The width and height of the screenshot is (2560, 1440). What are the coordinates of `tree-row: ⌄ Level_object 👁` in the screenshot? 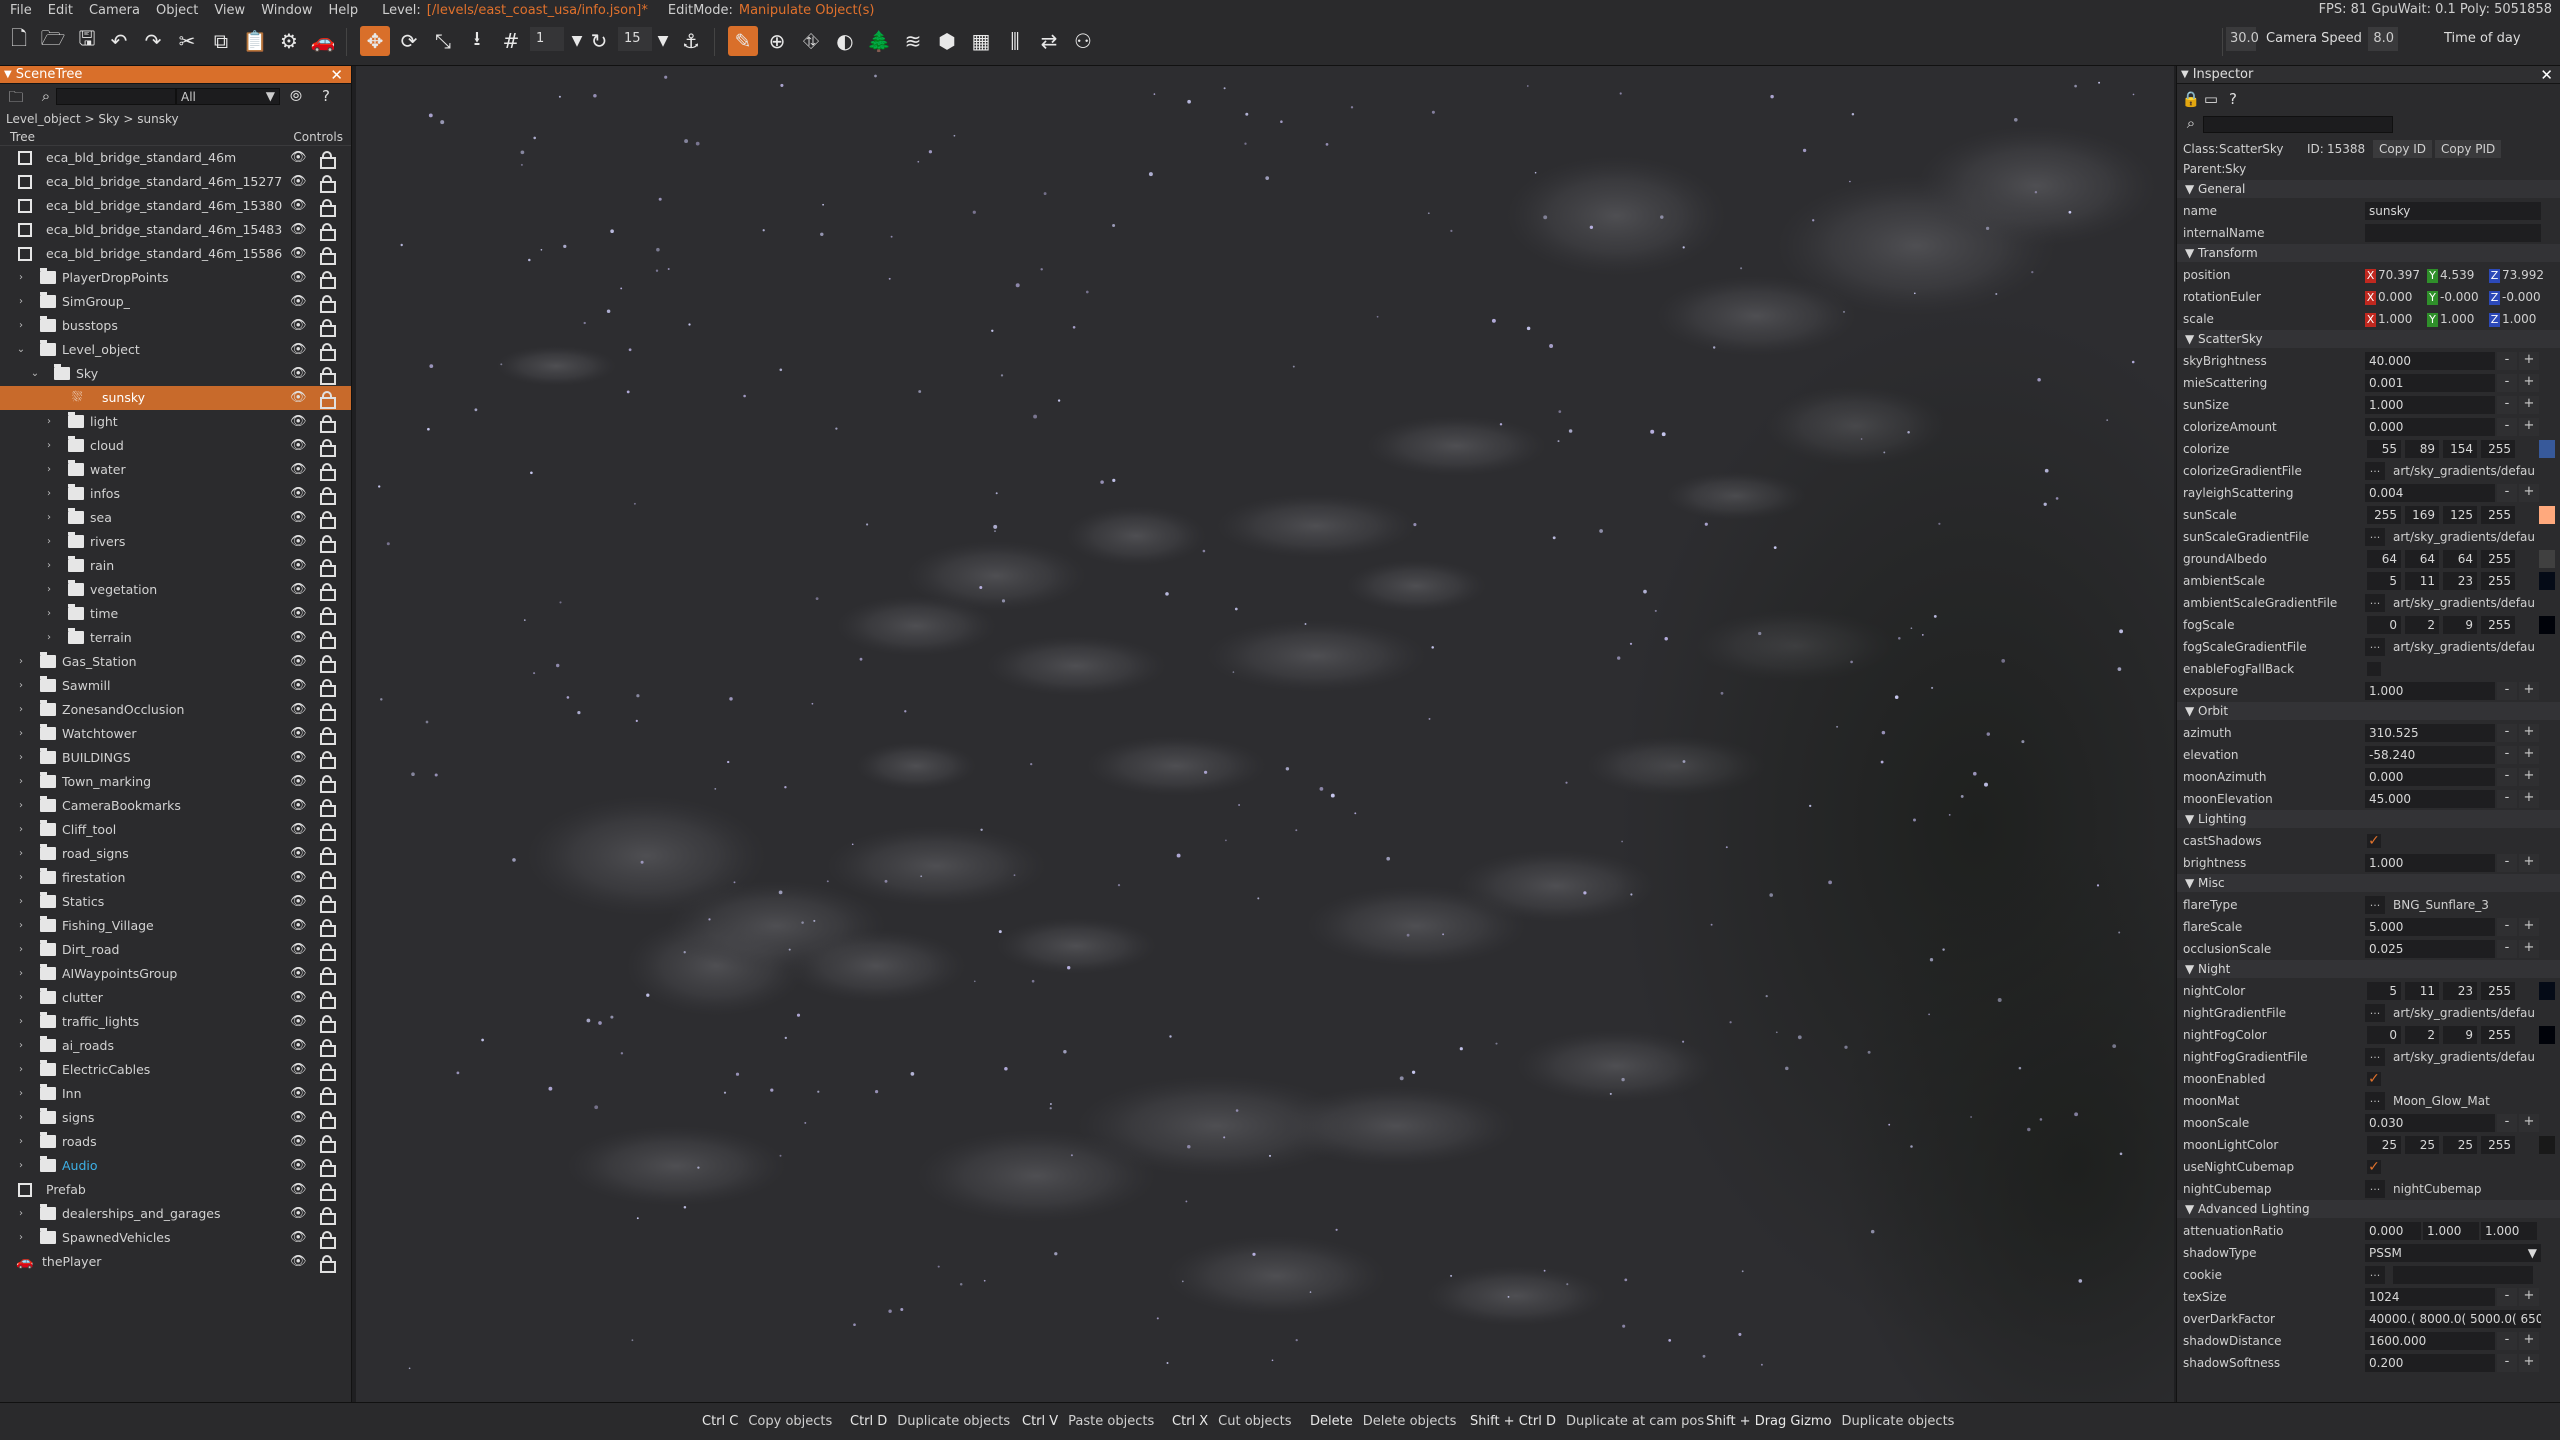 It's located at (175, 350).